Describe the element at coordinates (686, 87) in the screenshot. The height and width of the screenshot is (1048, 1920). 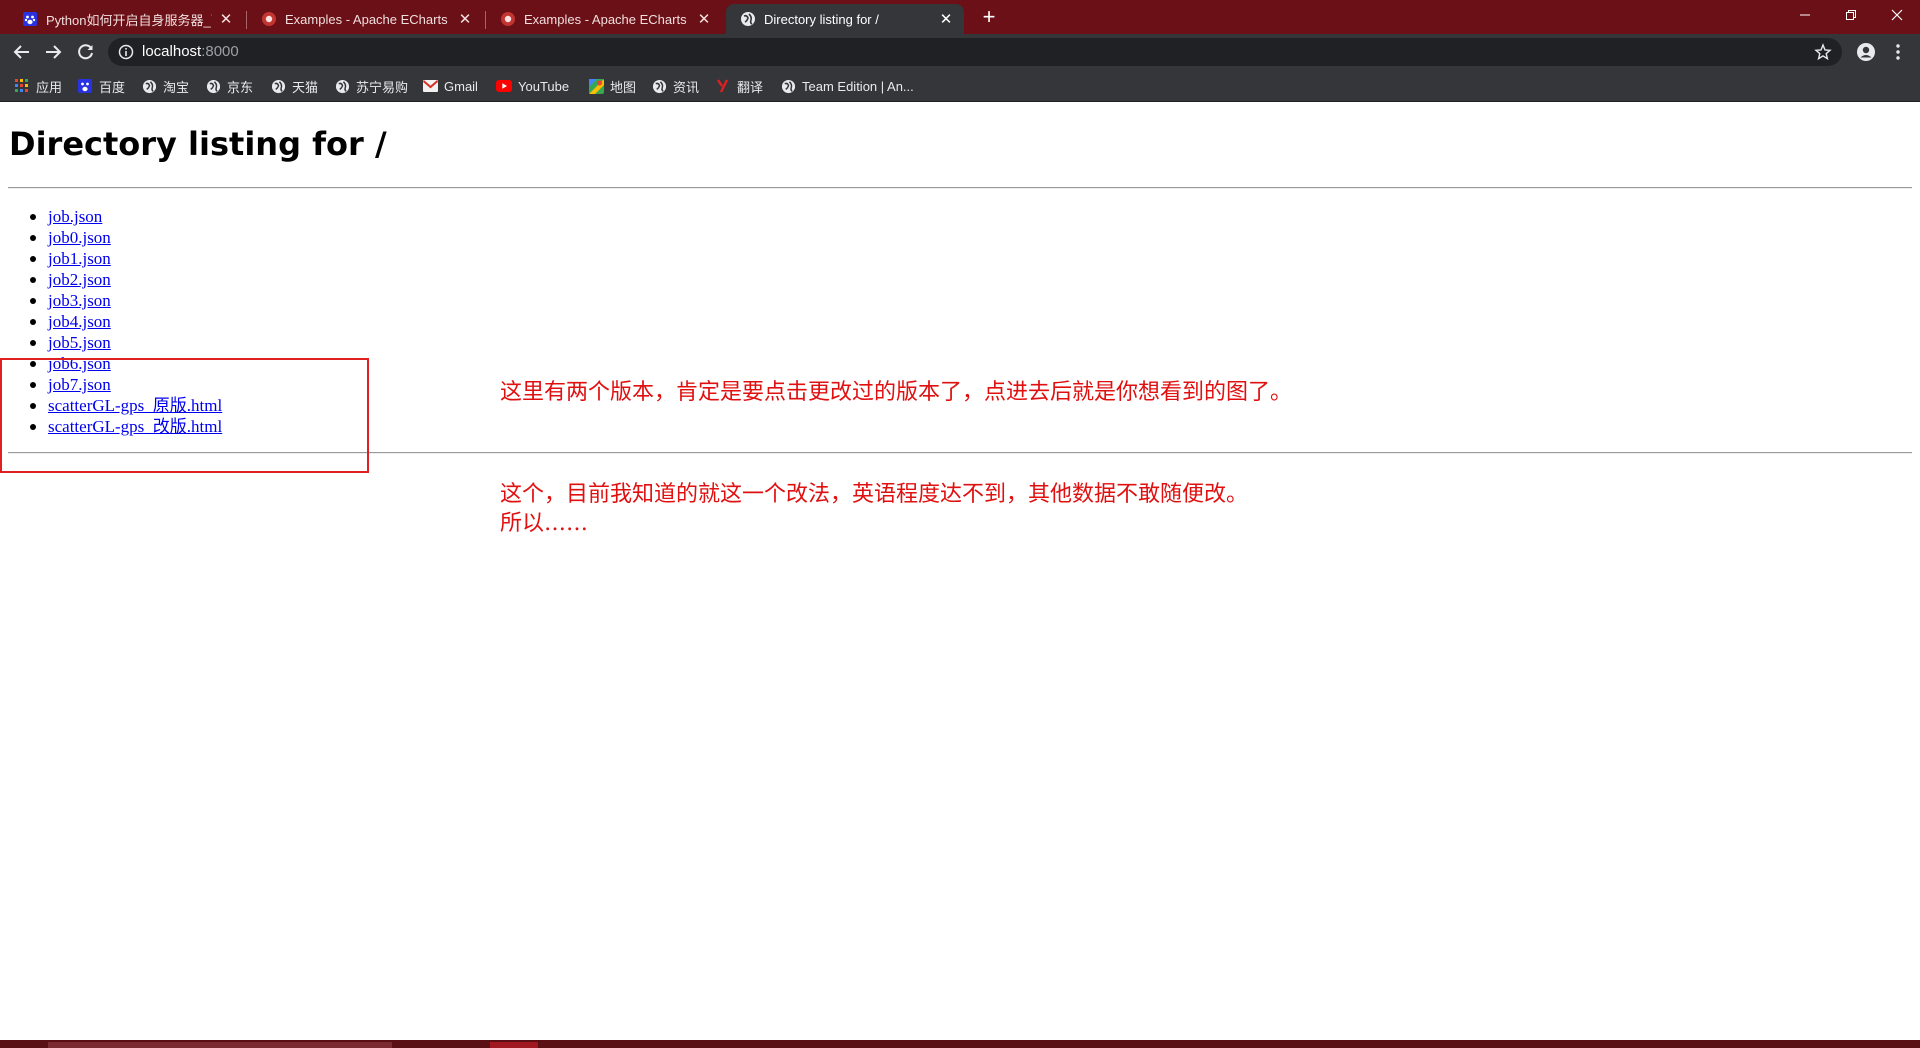
I see `bookmark-label: 资讯` at that location.